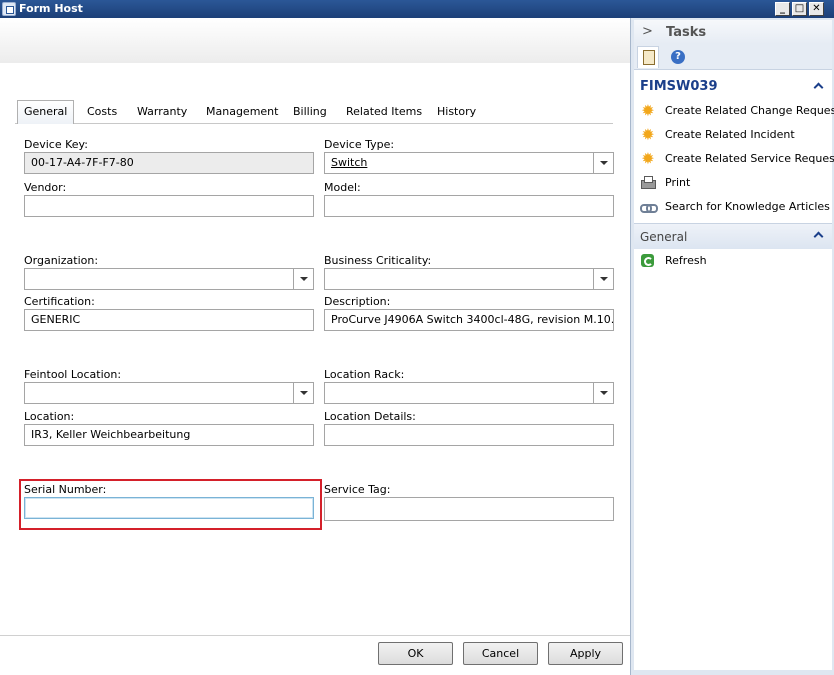 The height and width of the screenshot is (675, 834). I want to click on feintool-location-select, so click(169, 393).